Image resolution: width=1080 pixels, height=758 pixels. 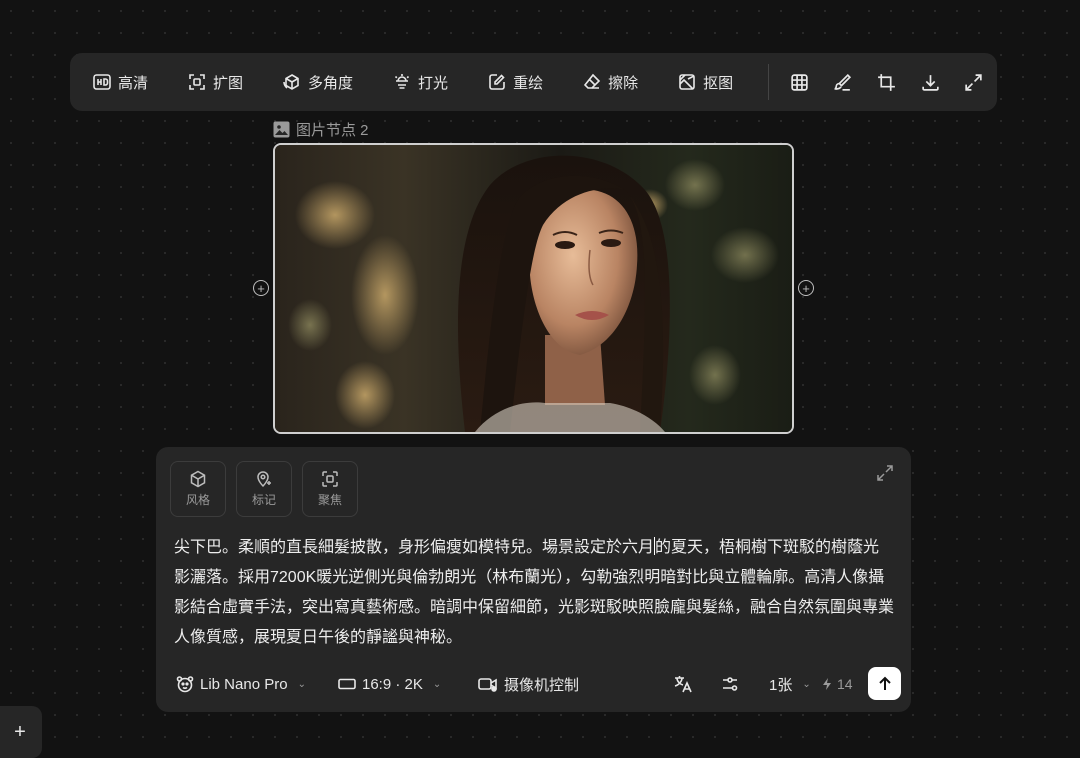 What do you see at coordinates (623, 83) in the screenshot?
I see `eraser-label: 擦除` at bounding box center [623, 83].